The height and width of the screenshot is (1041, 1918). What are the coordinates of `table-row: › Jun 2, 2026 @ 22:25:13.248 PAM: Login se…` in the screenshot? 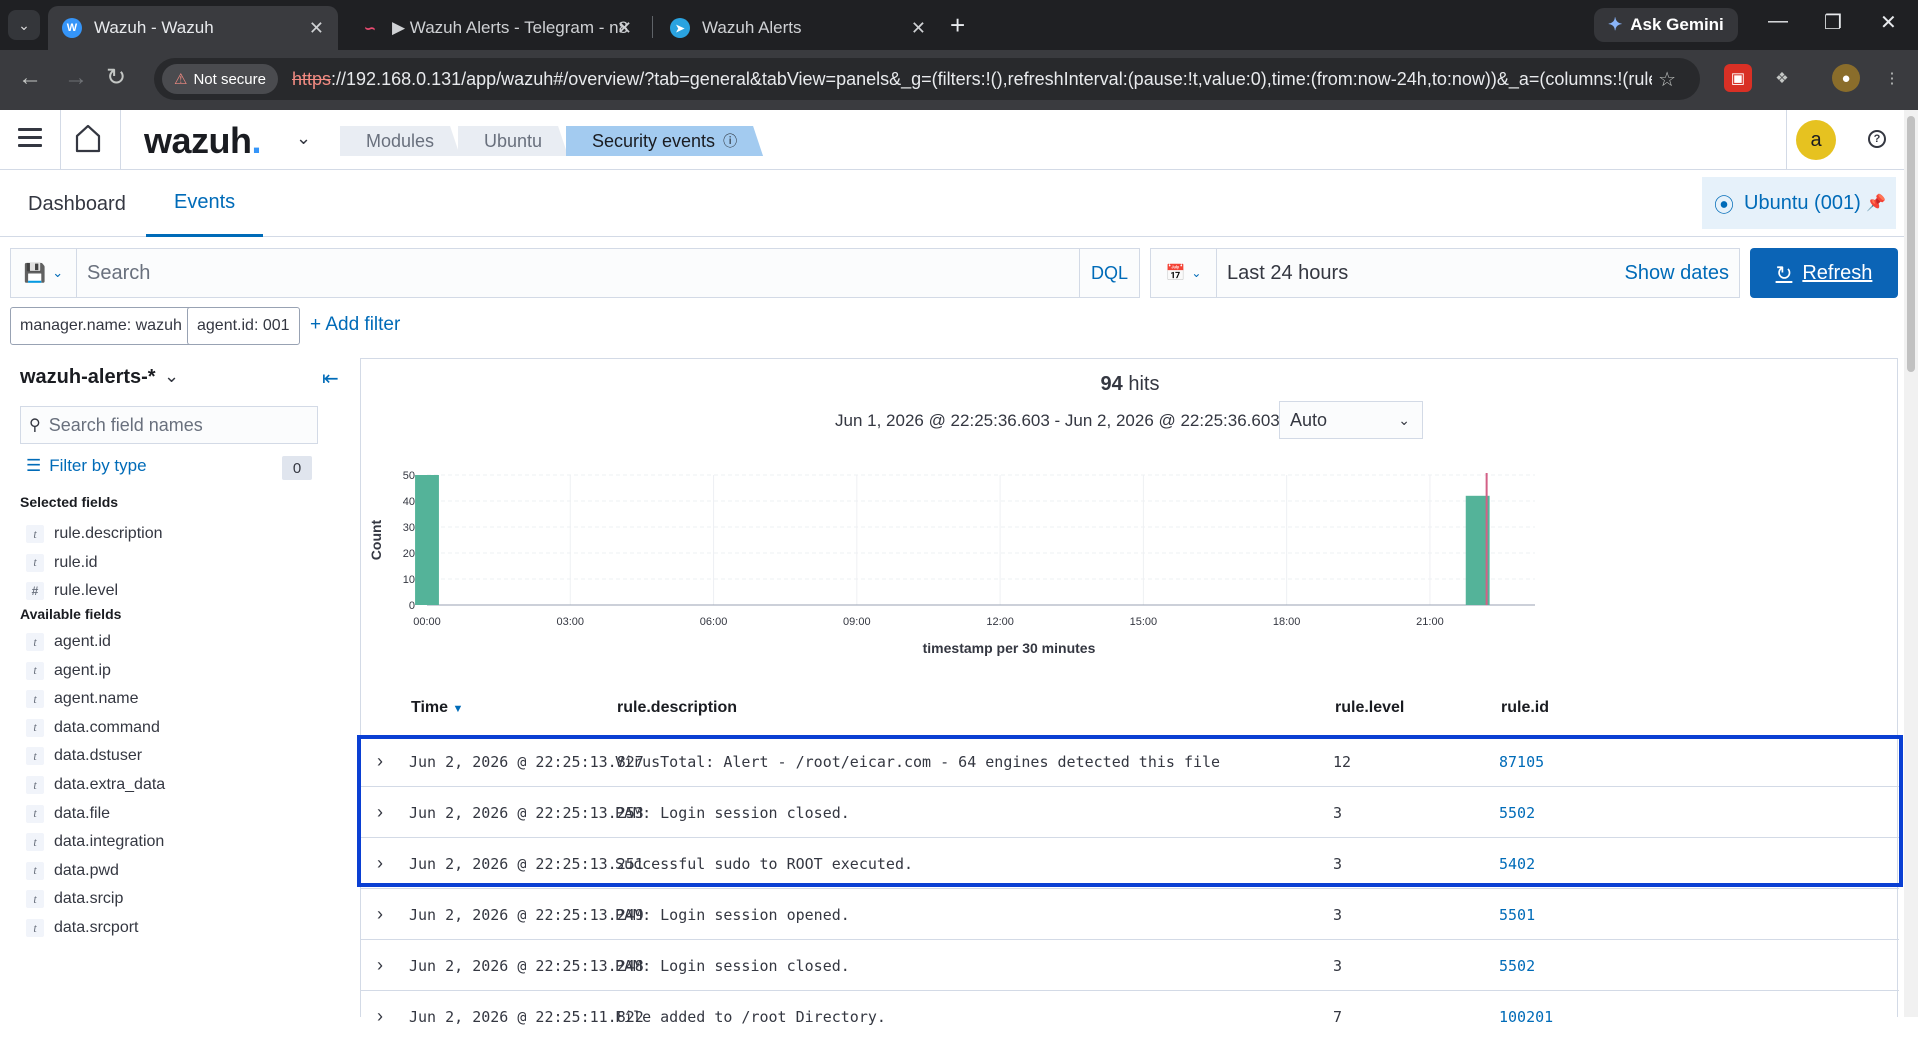 It's located at (1130, 964).